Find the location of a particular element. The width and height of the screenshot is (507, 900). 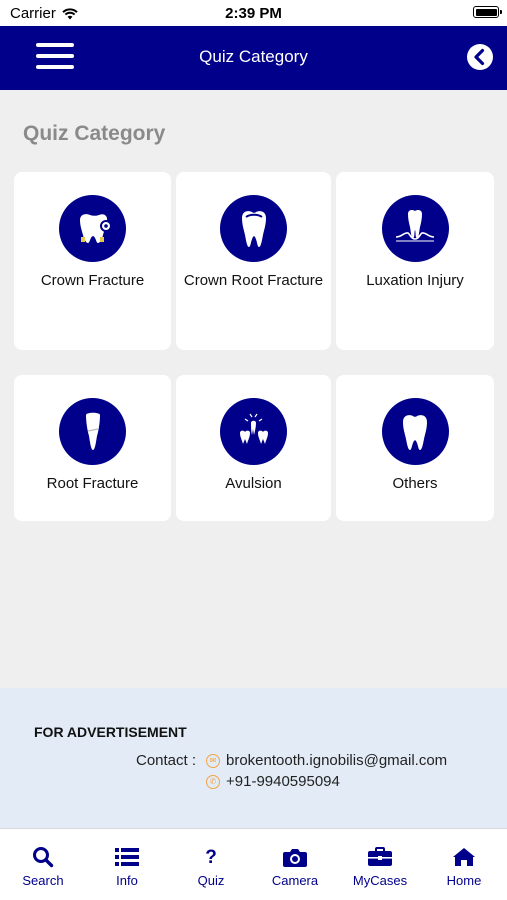

category-card-root-fracture: Root Fracture is located at coordinates (92, 448).